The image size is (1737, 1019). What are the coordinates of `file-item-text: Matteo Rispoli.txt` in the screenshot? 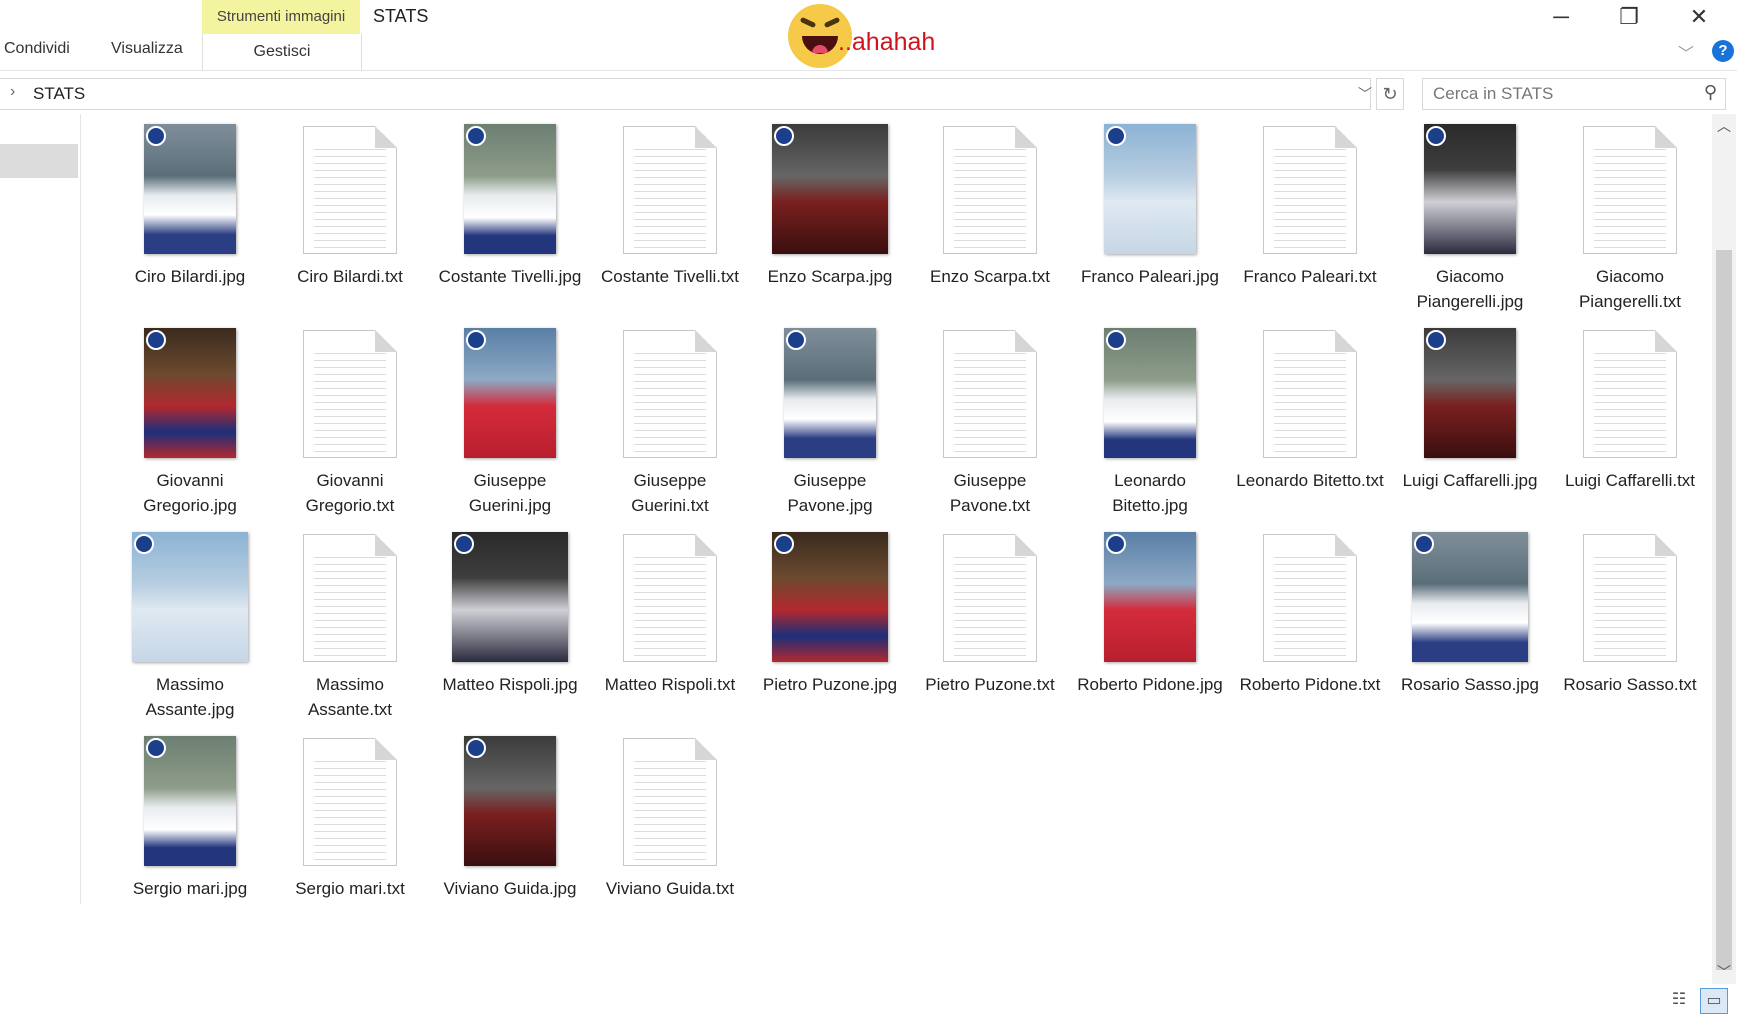 It's located at (670, 628).